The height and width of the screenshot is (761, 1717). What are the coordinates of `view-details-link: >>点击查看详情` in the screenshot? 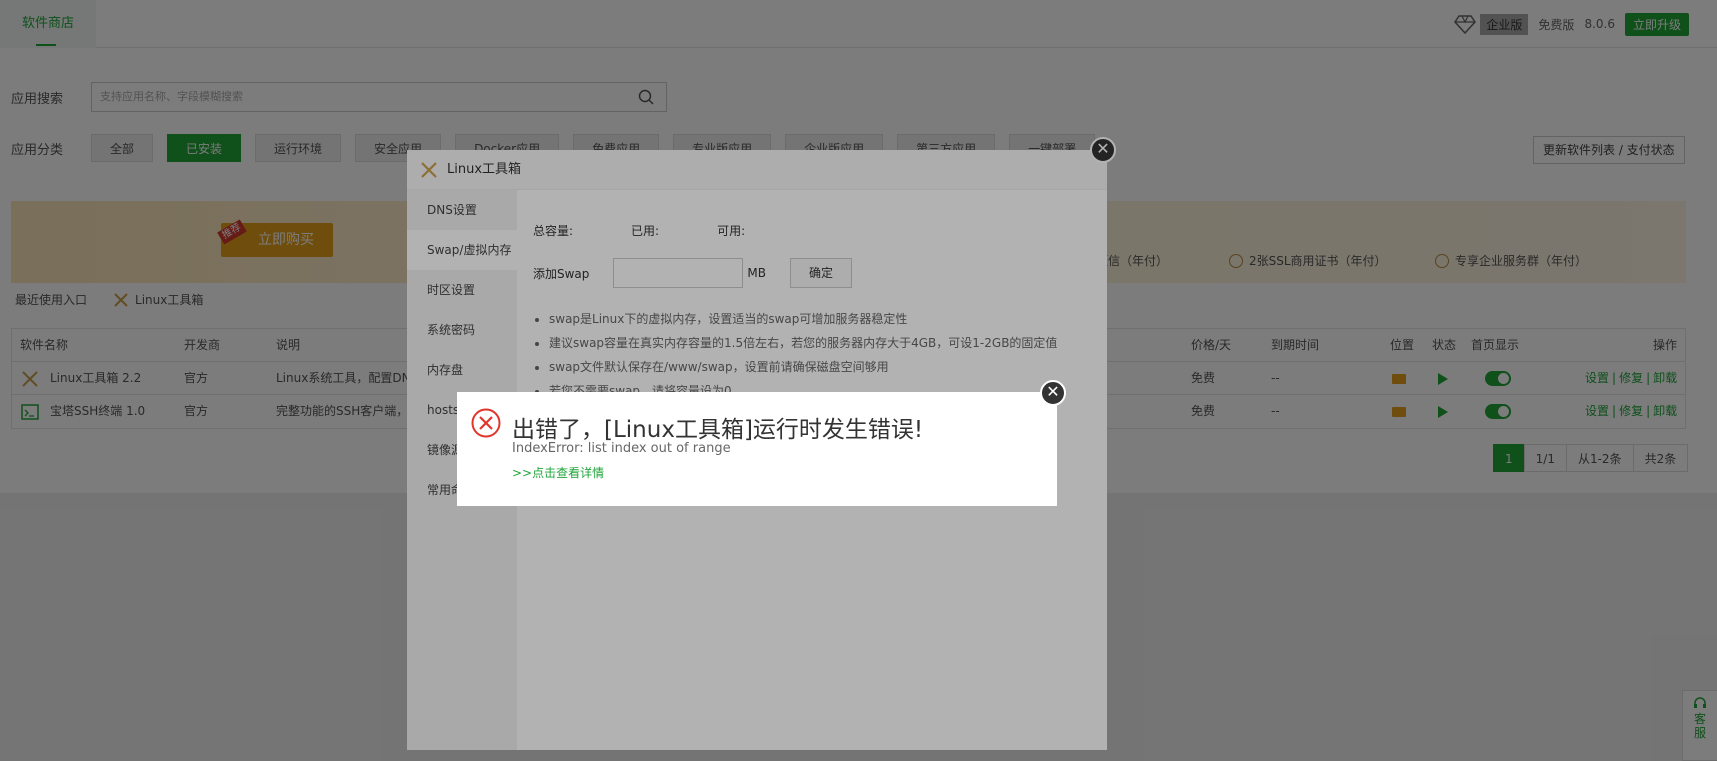 It's located at (558, 472).